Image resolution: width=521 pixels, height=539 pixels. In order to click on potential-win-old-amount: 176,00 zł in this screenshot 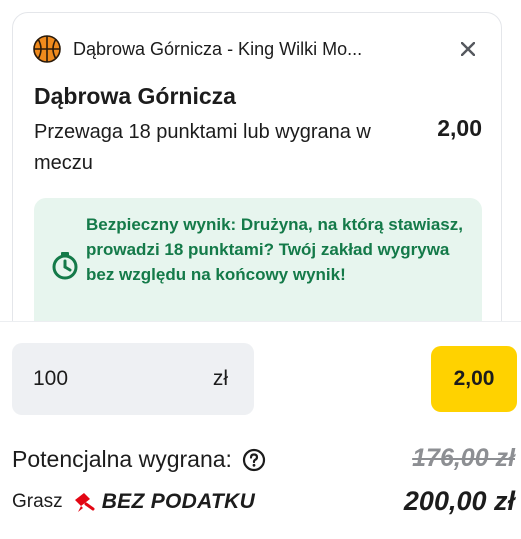, I will do `click(463, 458)`.